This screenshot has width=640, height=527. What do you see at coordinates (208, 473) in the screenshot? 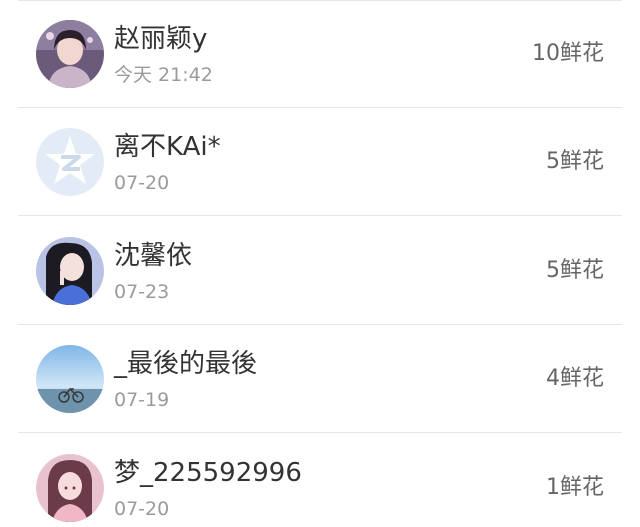
I see `user-name: 梦_225592996` at bounding box center [208, 473].